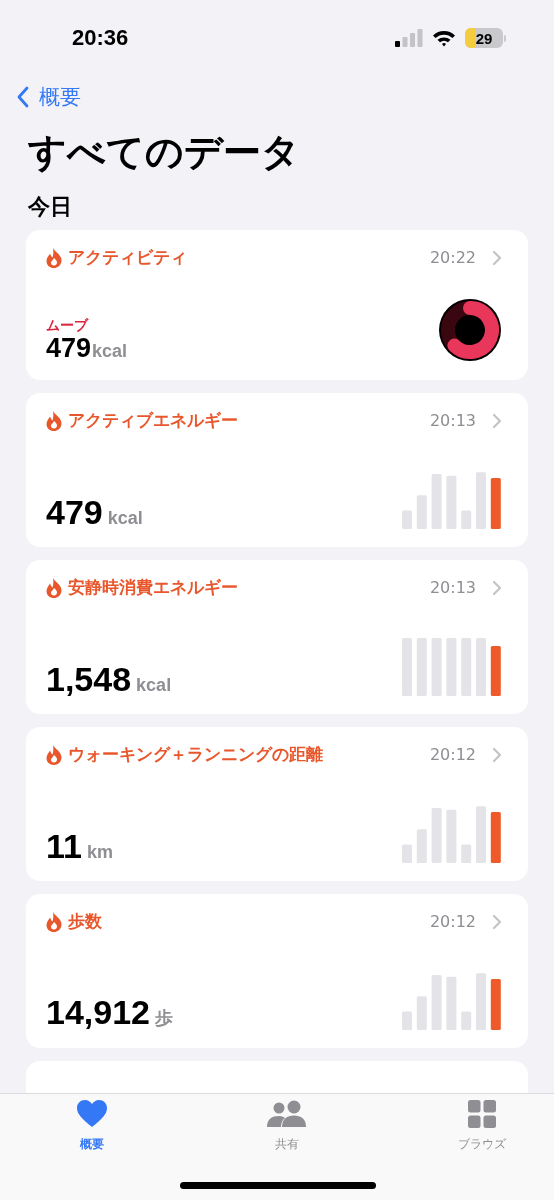  What do you see at coordinates (128, 257) in the screenshot?
I see `card-title: アクティビティ` at bounding box center [128, 257].